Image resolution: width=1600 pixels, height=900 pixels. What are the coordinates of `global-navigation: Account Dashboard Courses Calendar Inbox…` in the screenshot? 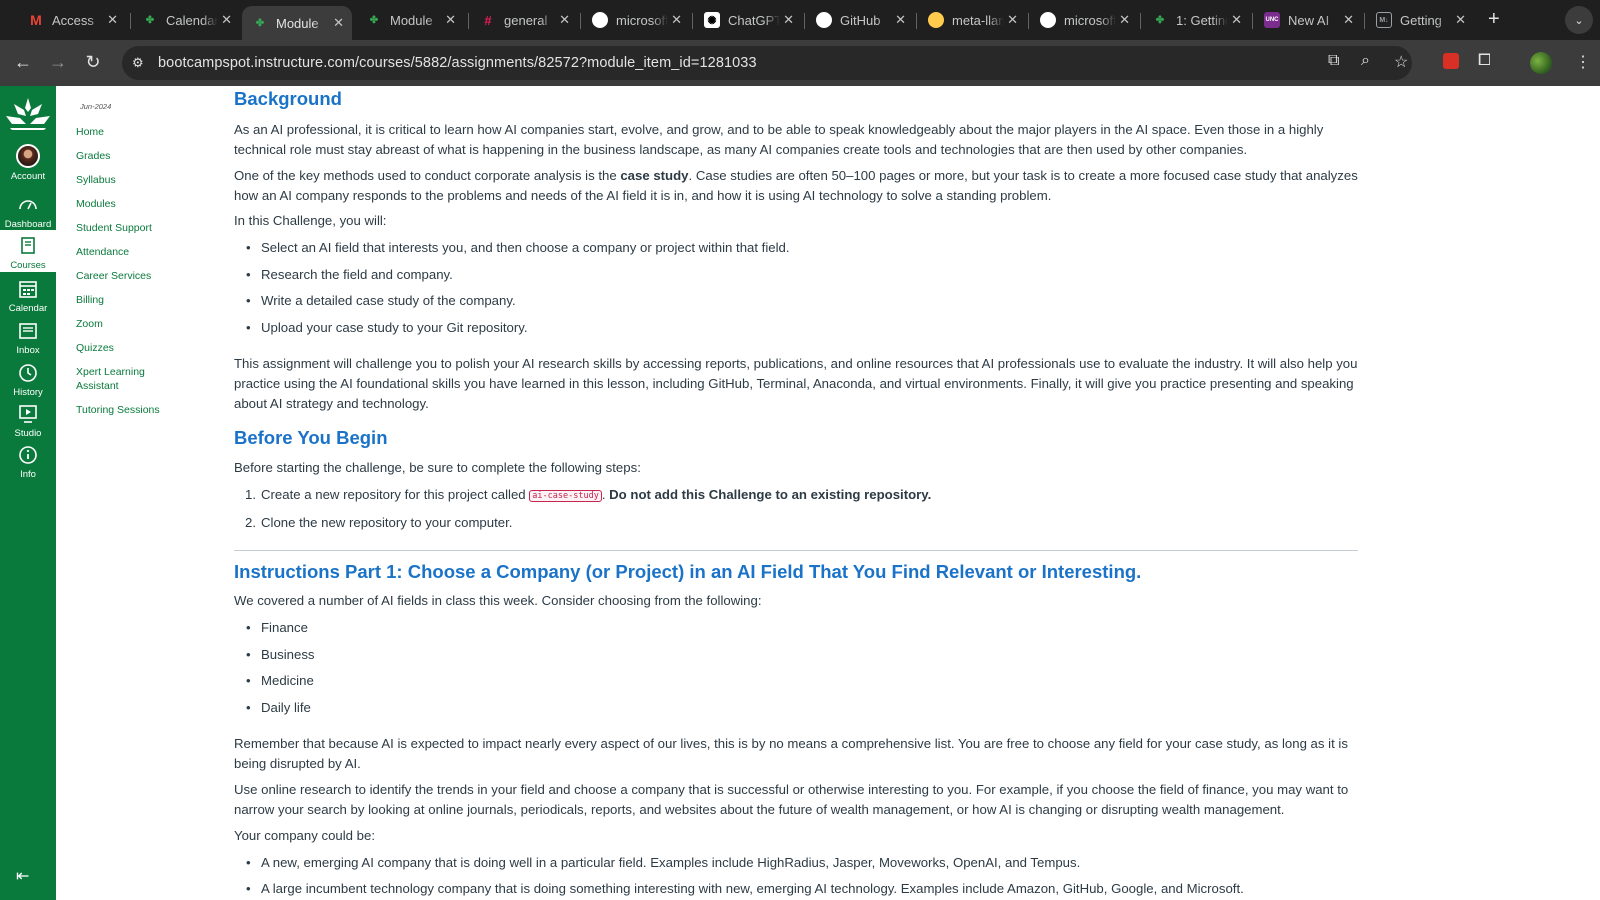 It's located at (28, 493).